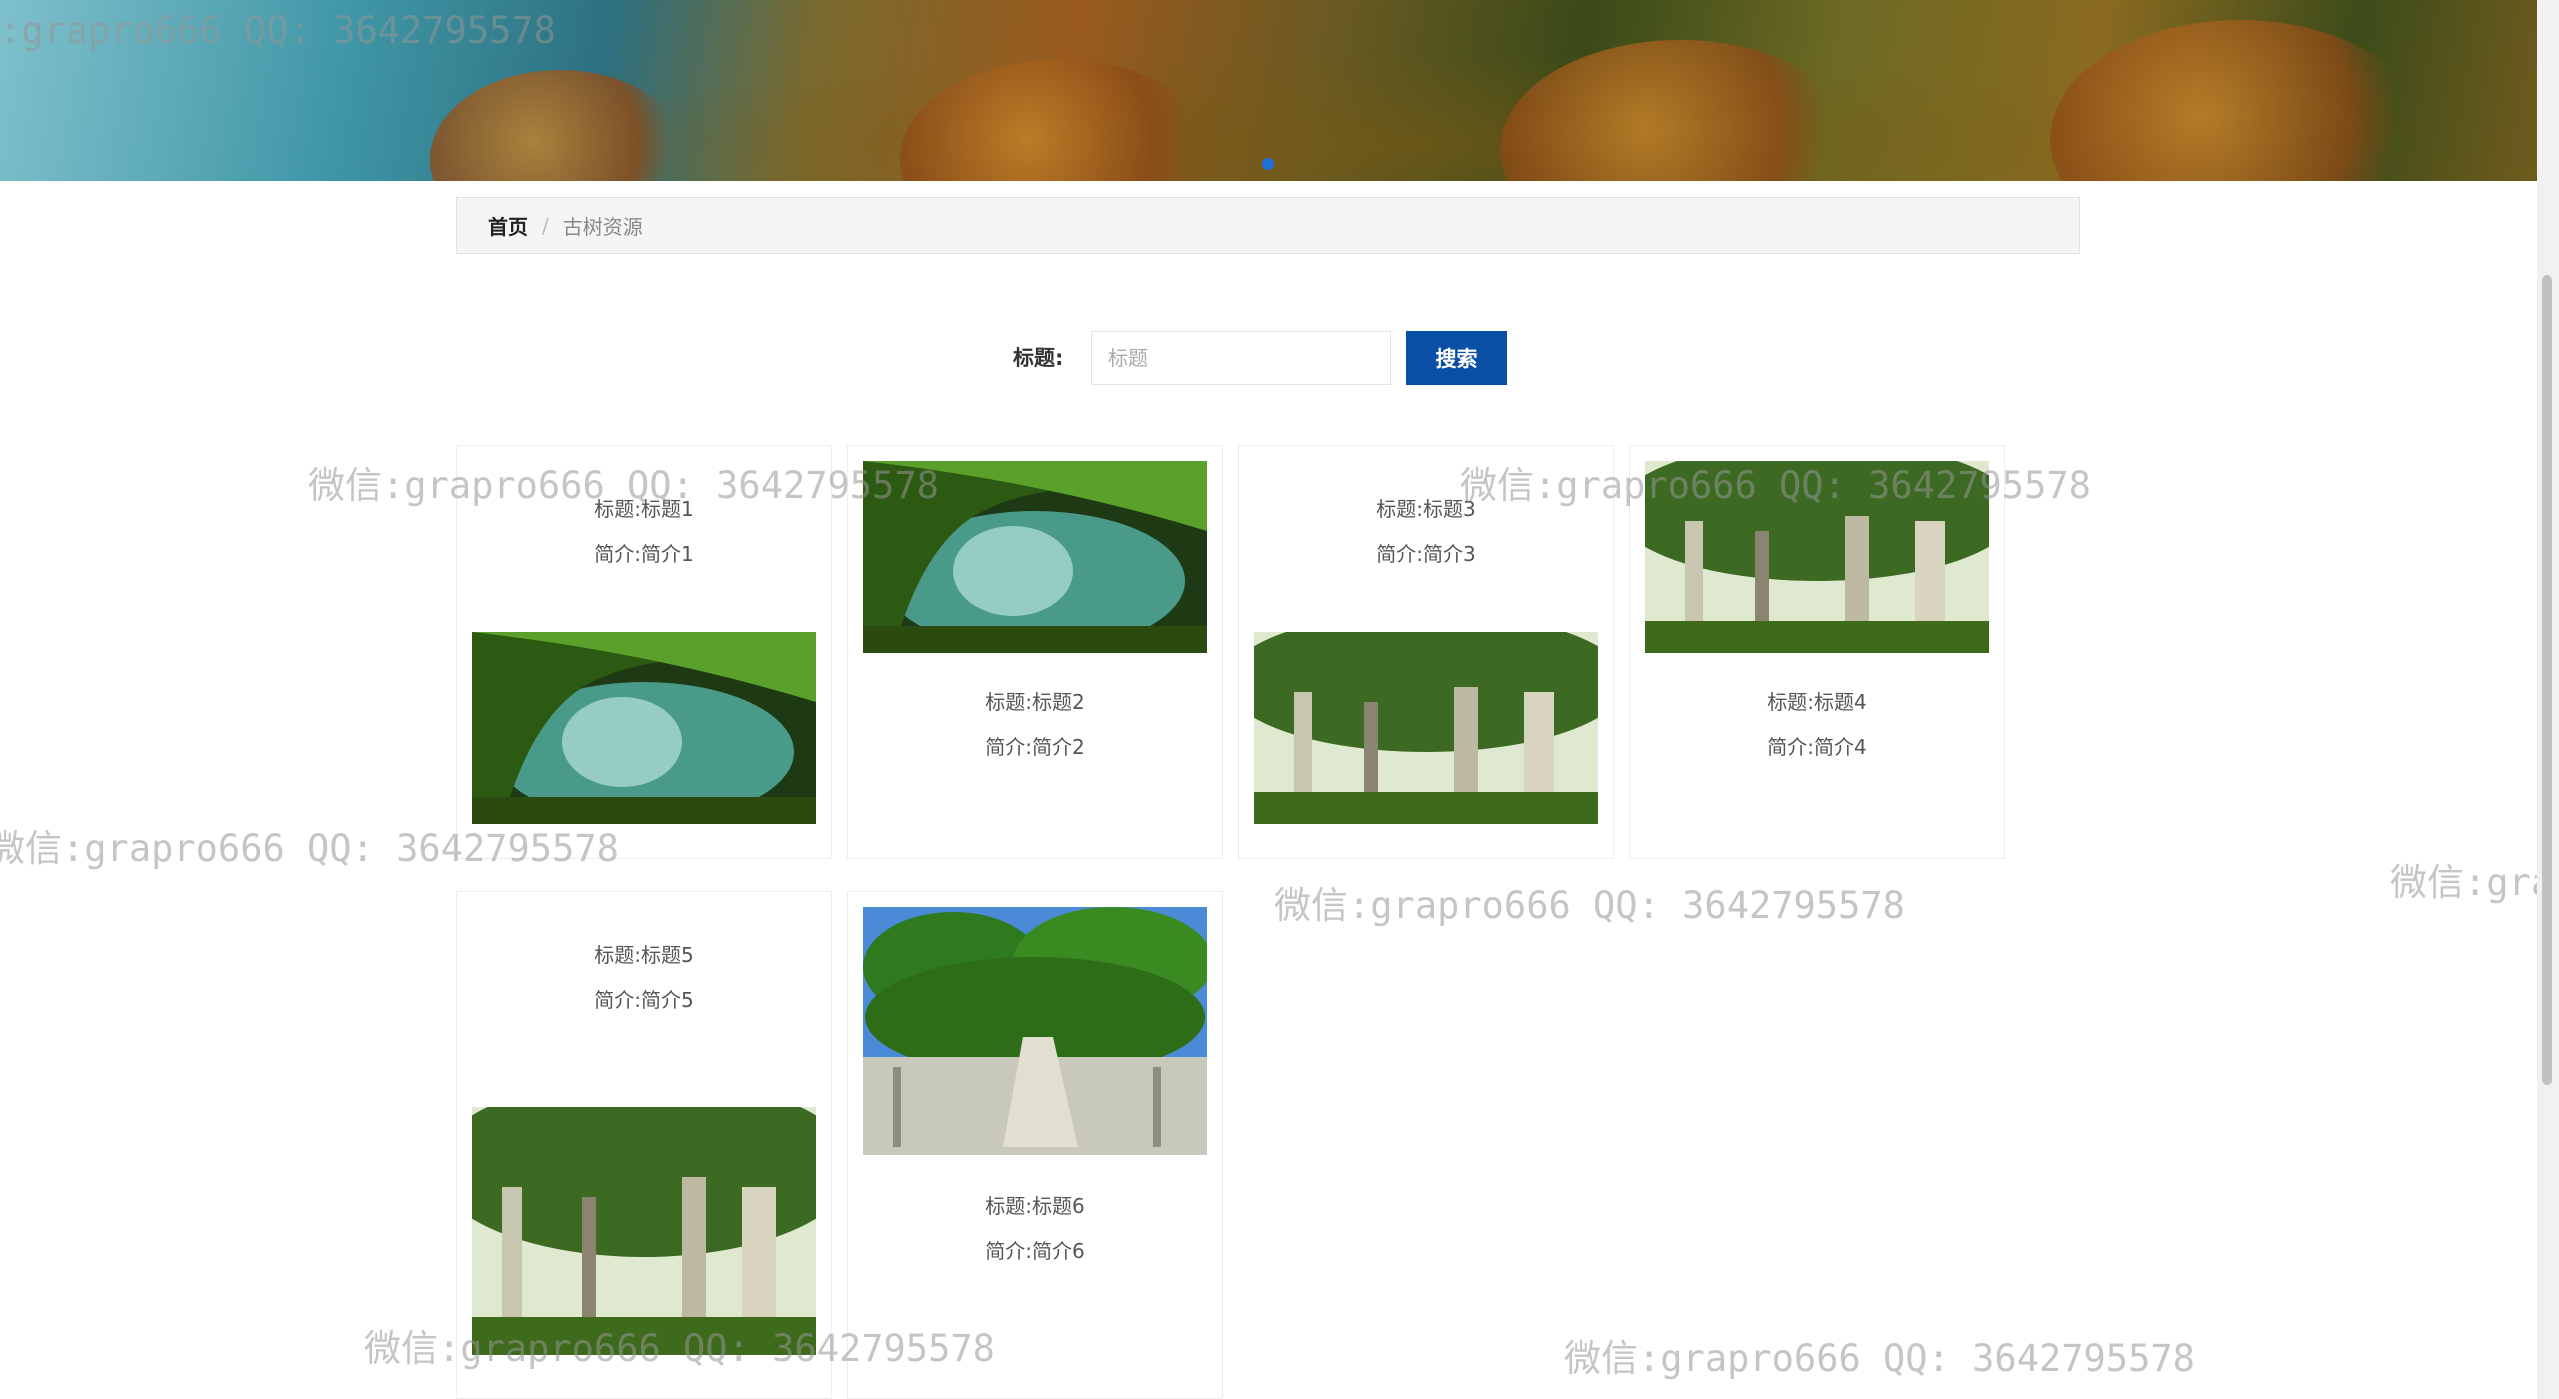 This screenshot has width=2559, height=1399. What do you see at coordinates (644, 1000) in the screenshot?
I see `card-intro: 简介:简介5` at bounding box center [644, 1000].